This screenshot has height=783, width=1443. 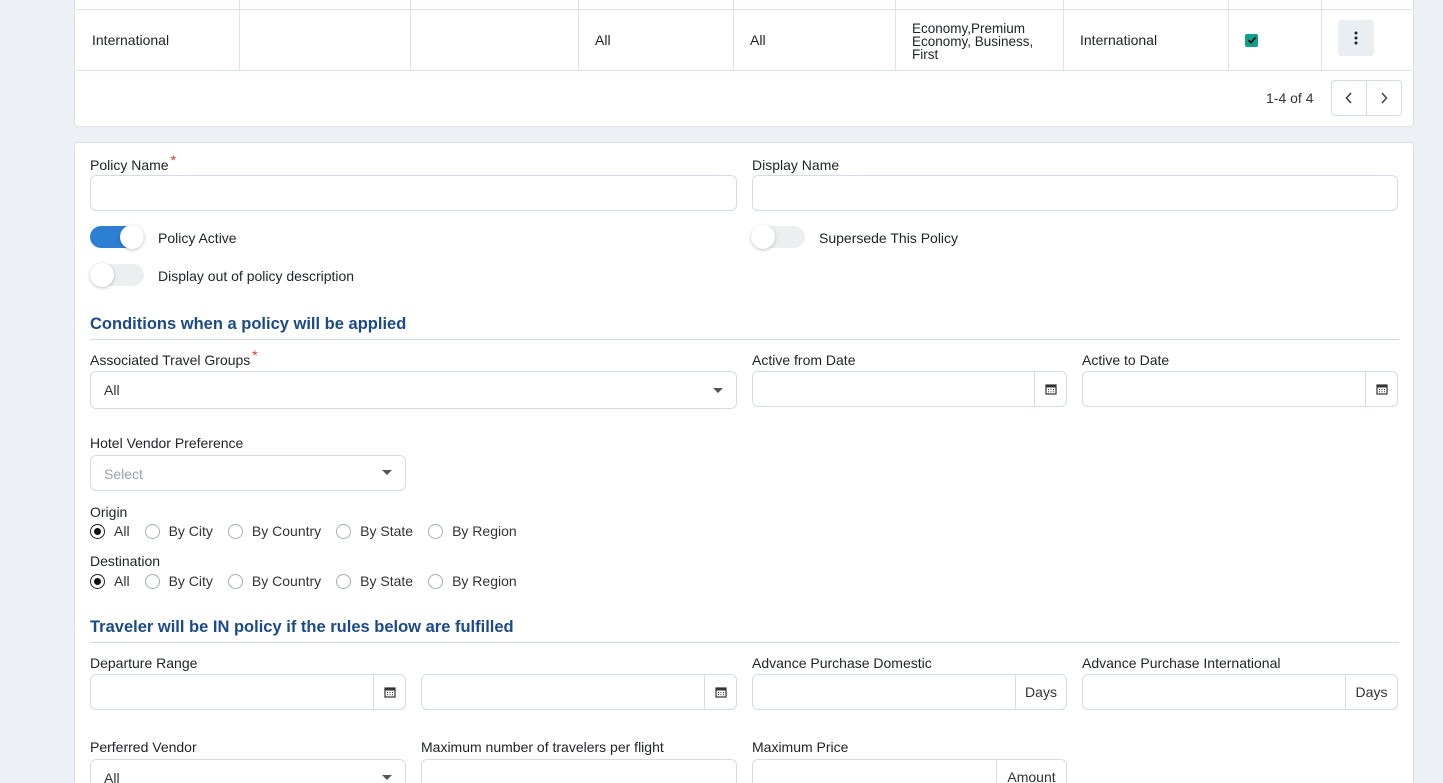 I want to click on chevron-left-icon, so click(x=1348, y=98).